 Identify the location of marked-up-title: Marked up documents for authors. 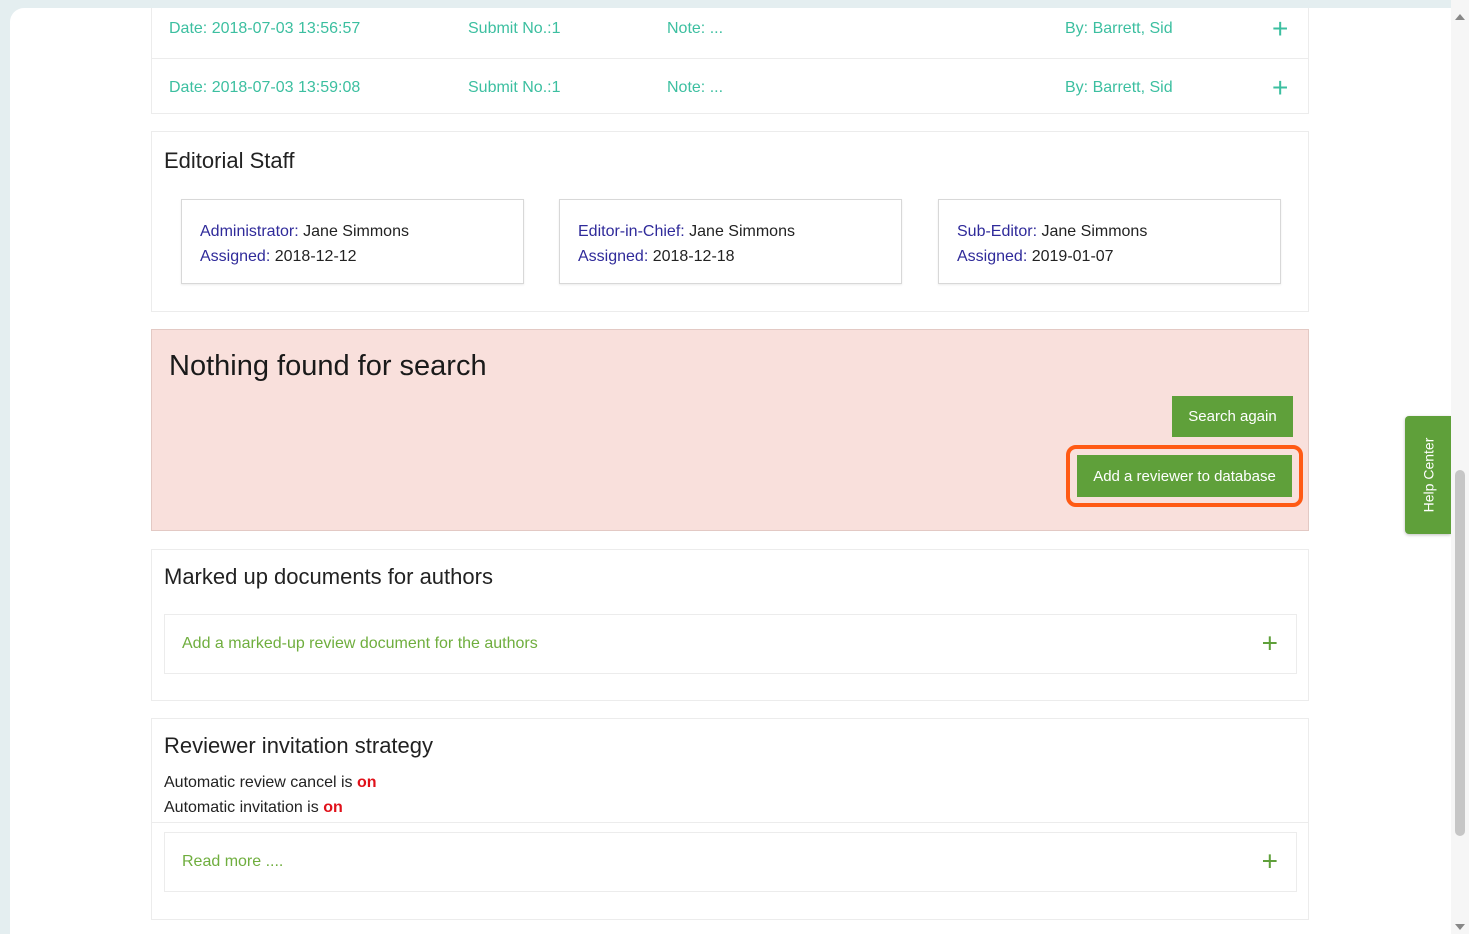
(328, 576).